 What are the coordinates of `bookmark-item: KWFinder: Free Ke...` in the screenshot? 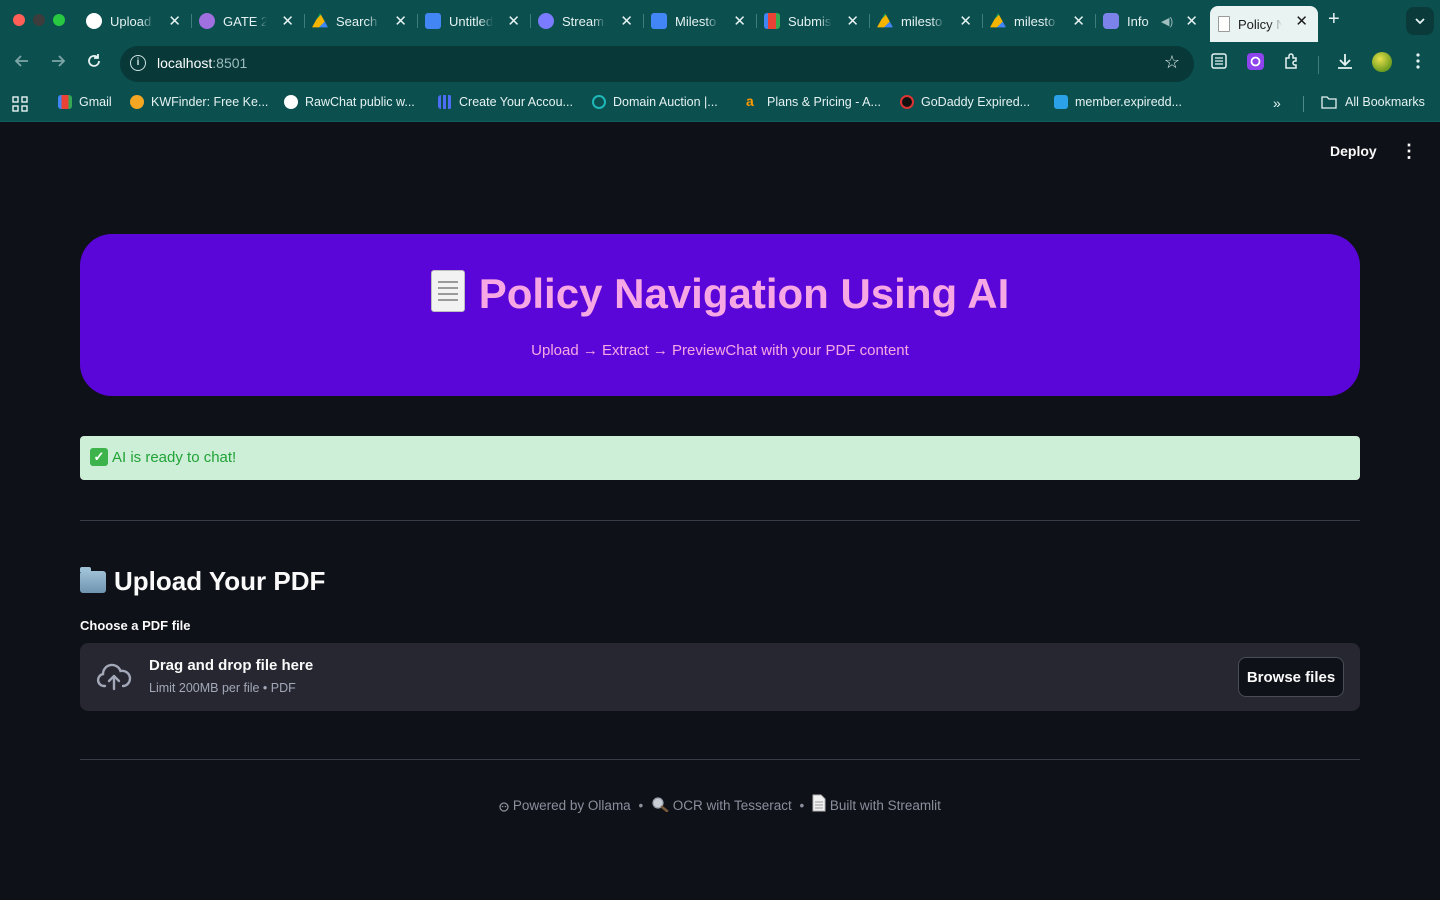 It's located at (199, 102).